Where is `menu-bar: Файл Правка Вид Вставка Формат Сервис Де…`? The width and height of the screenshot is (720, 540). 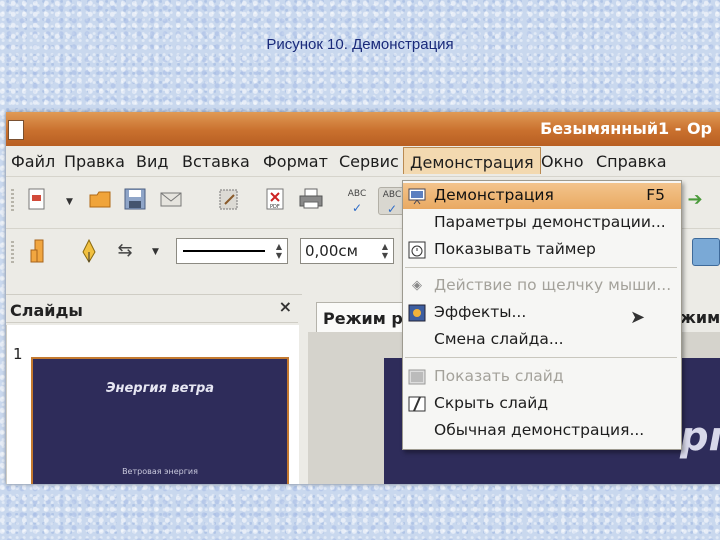
menu-bar: Файл Правка Вид Вставка Формат Сервис Де… is located at coordinates (363, 161).